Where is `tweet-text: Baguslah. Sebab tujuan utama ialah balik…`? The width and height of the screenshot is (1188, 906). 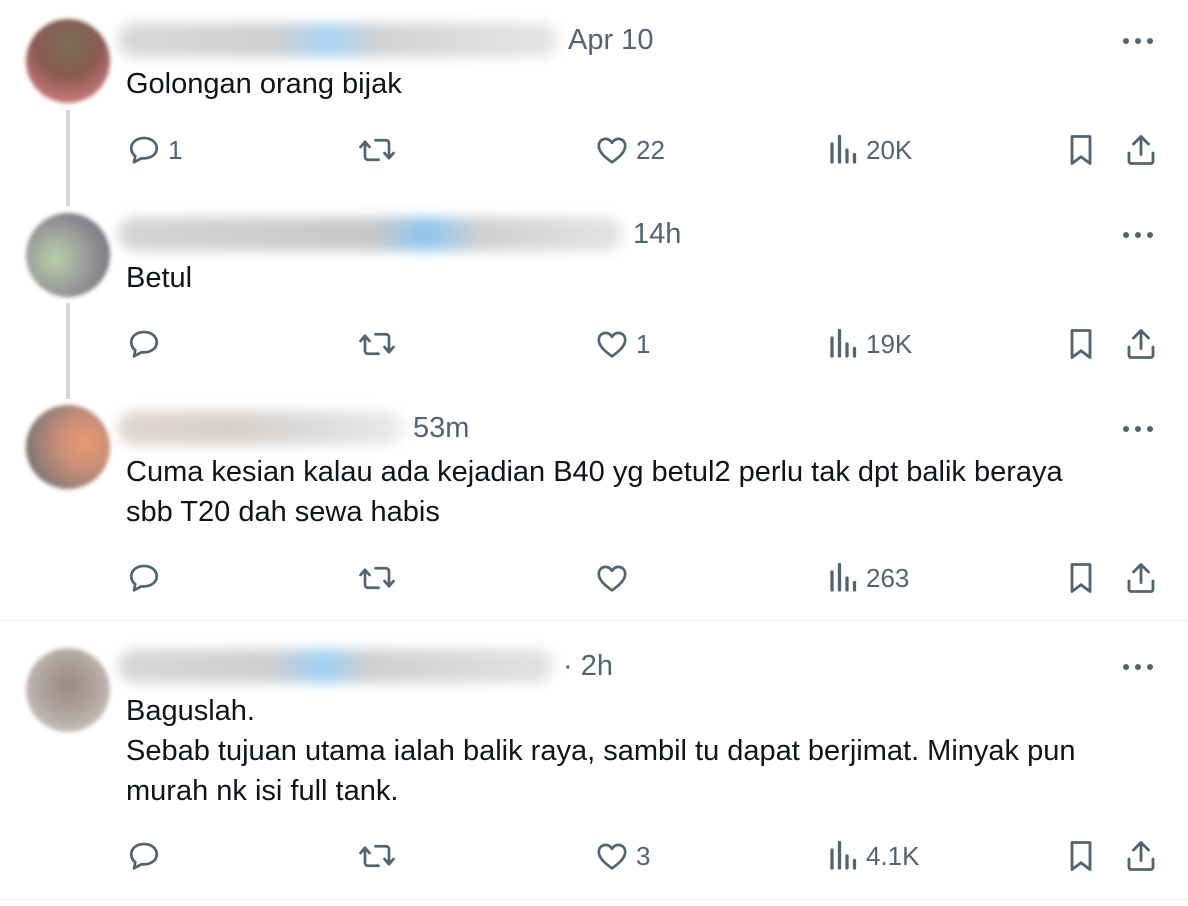 tweet-text: Baguslah. Sebab tujuan utama ialah balik… is located at coordinates (646, 751).